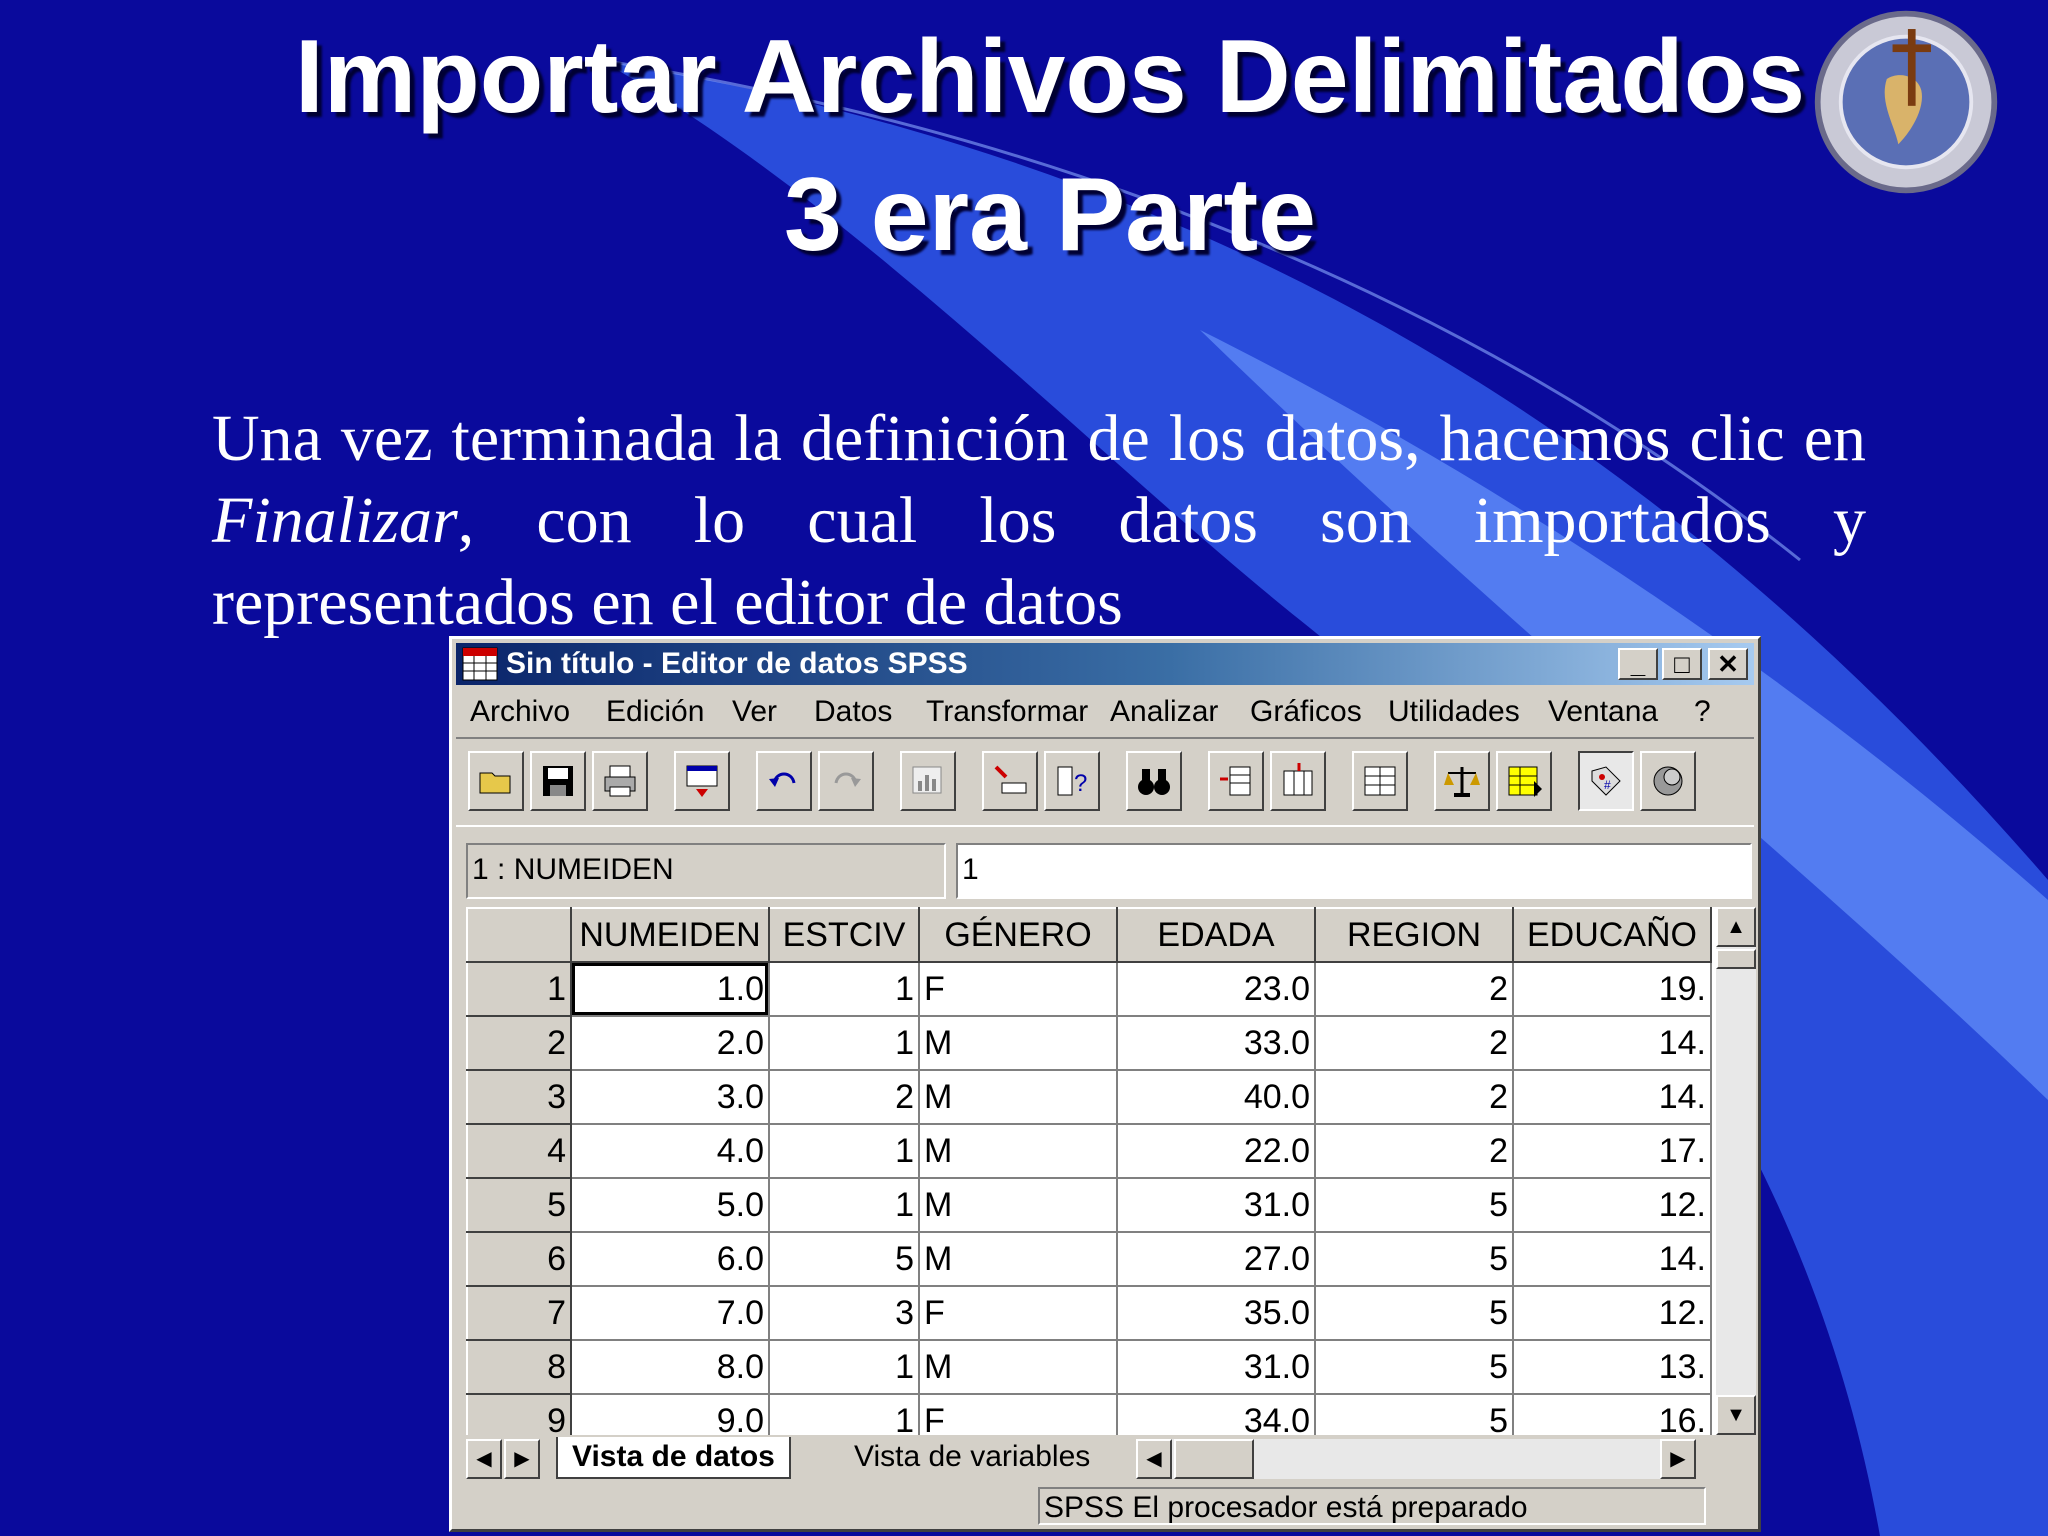 Image resolution: width=2048 pixels, height=1536 pixels. What do you see at coordinates (1164, 712) in the screenshot?
I see `menu-analizar: Analizar` at bounding box center [1164, 712].